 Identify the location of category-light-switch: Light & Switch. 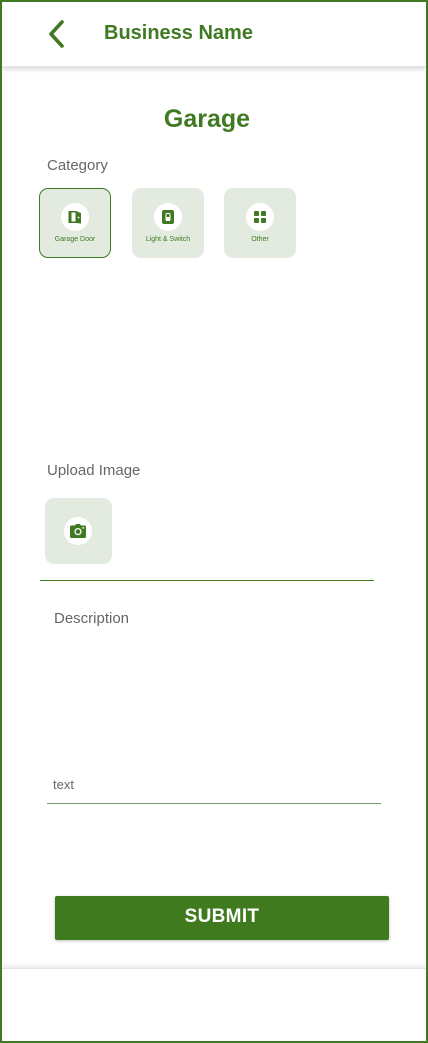
(168, 223).